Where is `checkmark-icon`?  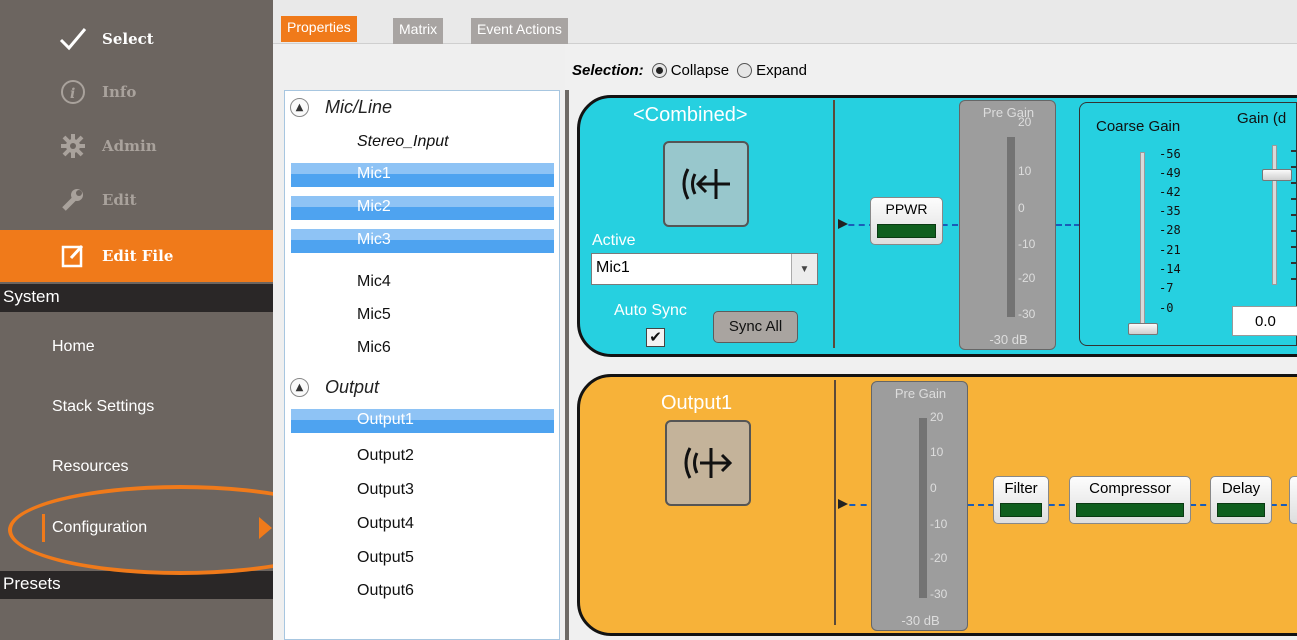 checkmark-icon is located at coordinates (73, 39).